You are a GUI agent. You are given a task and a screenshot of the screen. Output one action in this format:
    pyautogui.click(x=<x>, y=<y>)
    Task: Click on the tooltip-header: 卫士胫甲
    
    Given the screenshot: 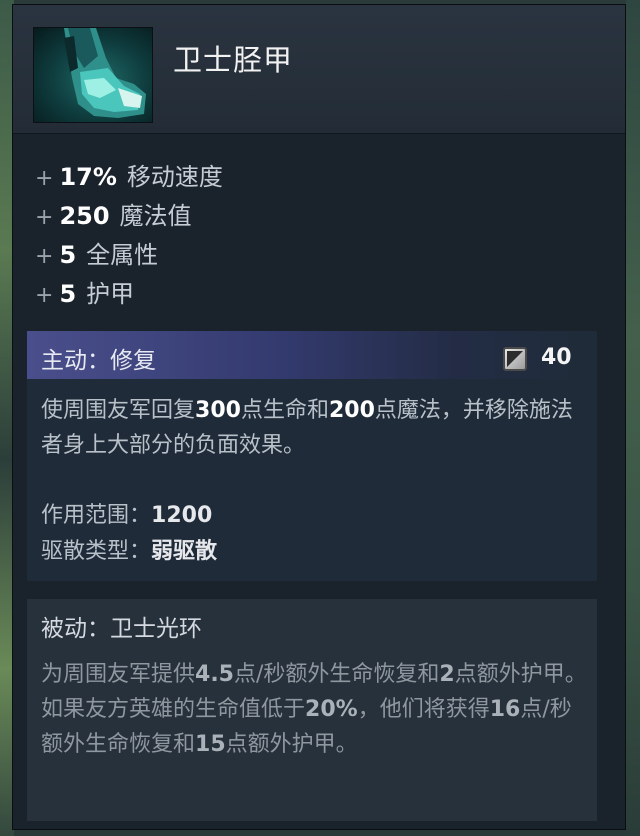 What is the action you would take?
    pyautogui.click(x=319, y=69)
    